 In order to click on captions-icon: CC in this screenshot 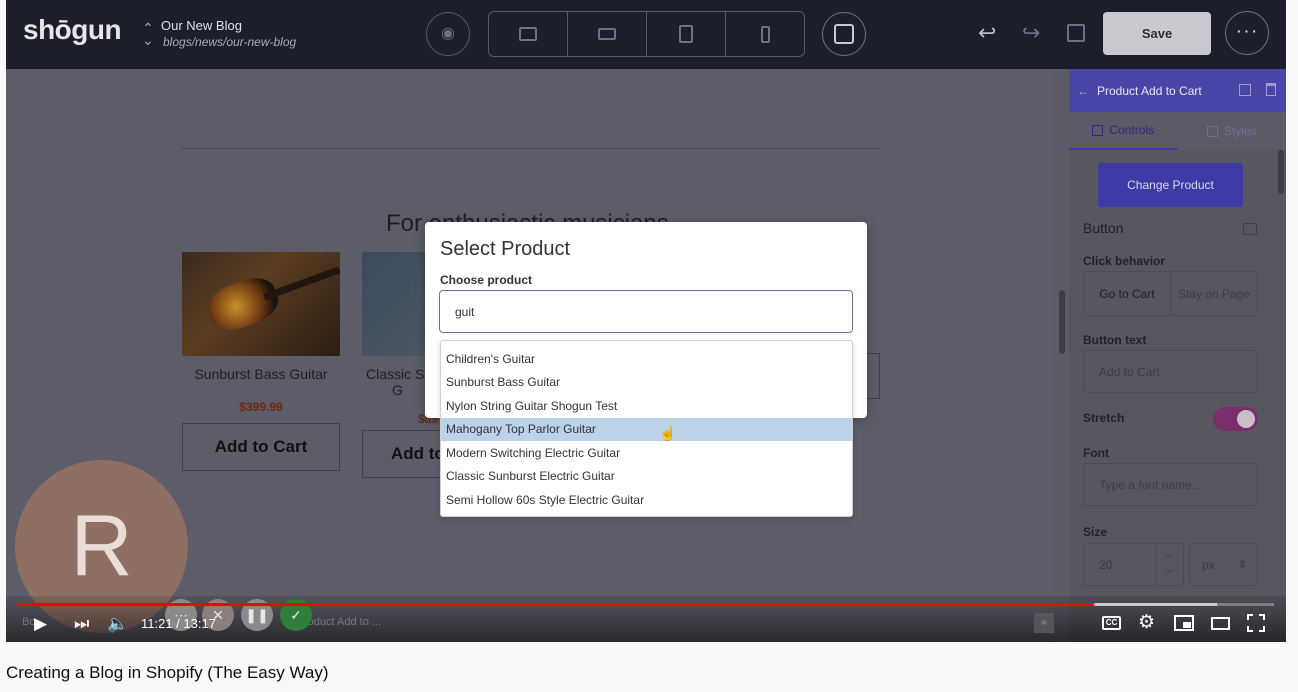, I will do `click(1111, 623)`.